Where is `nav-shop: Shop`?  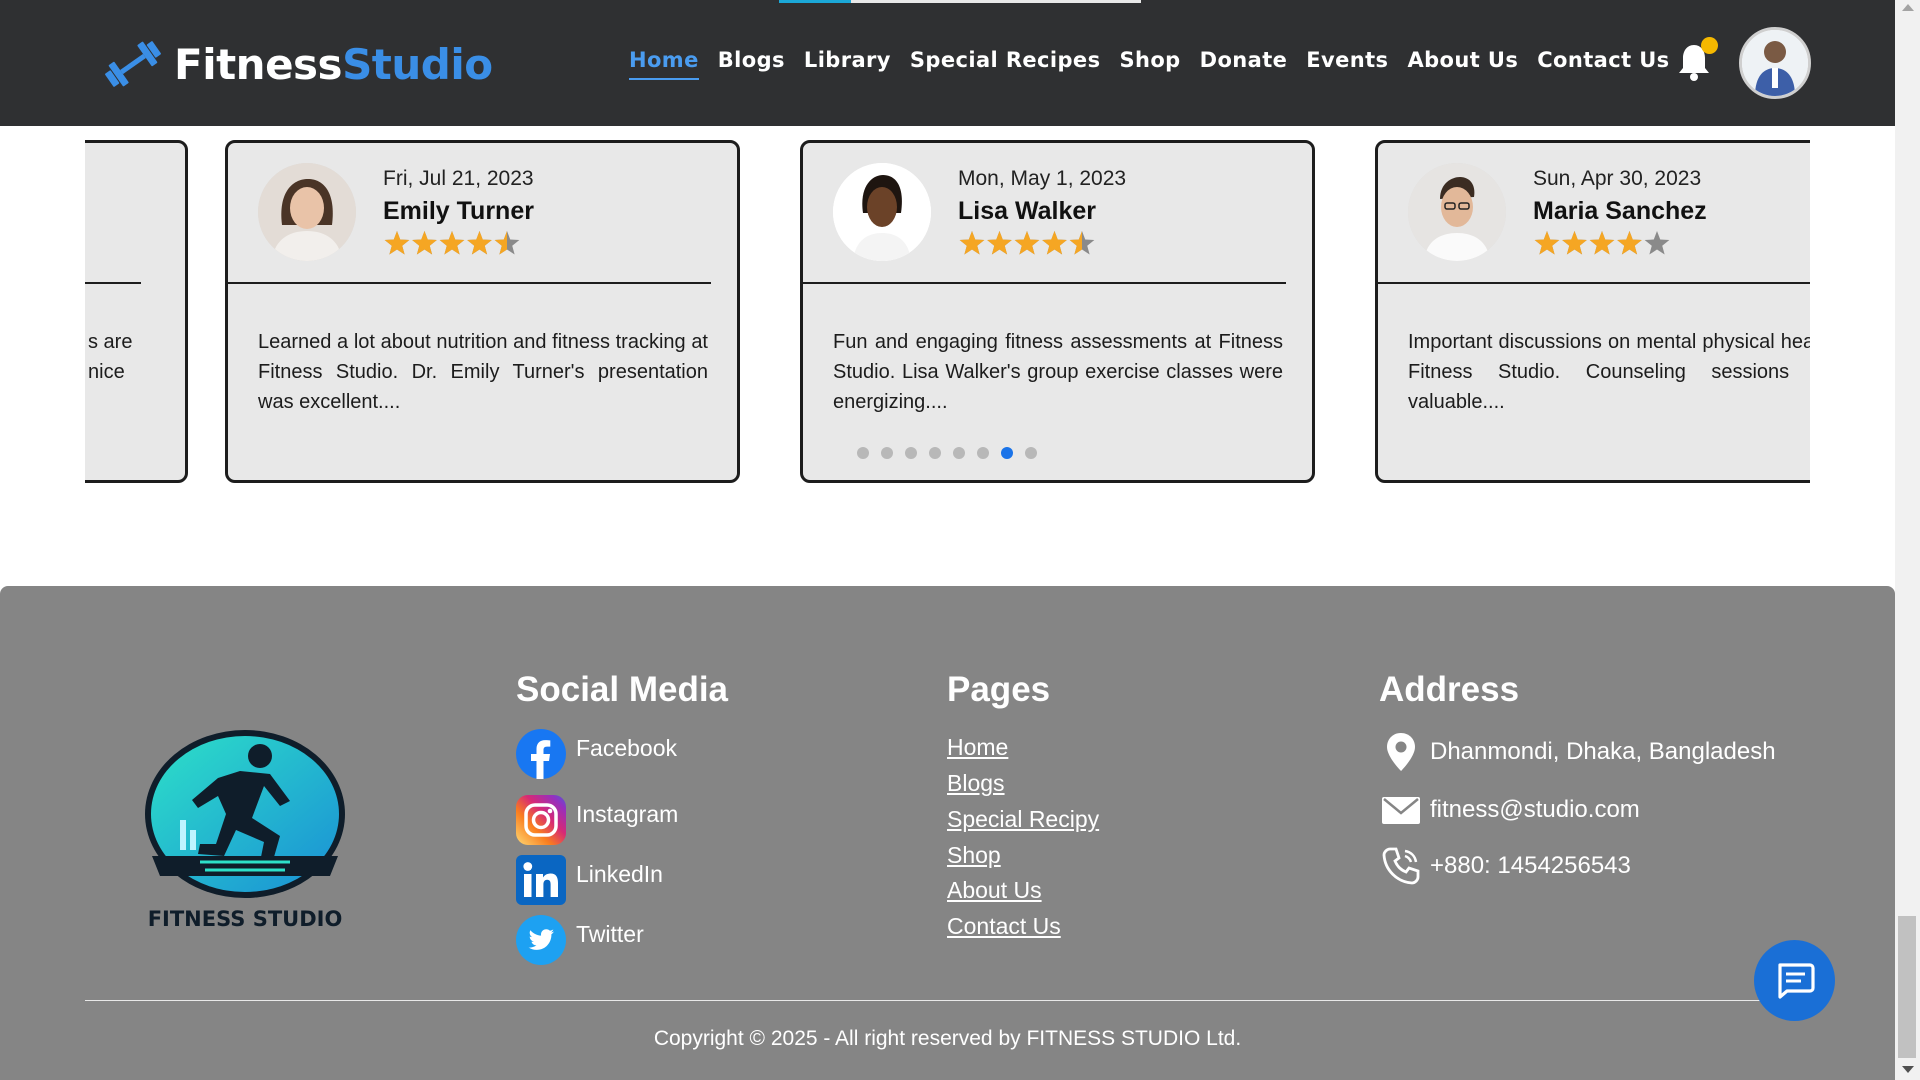 nav-shop: Shop is located at coordinates (1149, 64).